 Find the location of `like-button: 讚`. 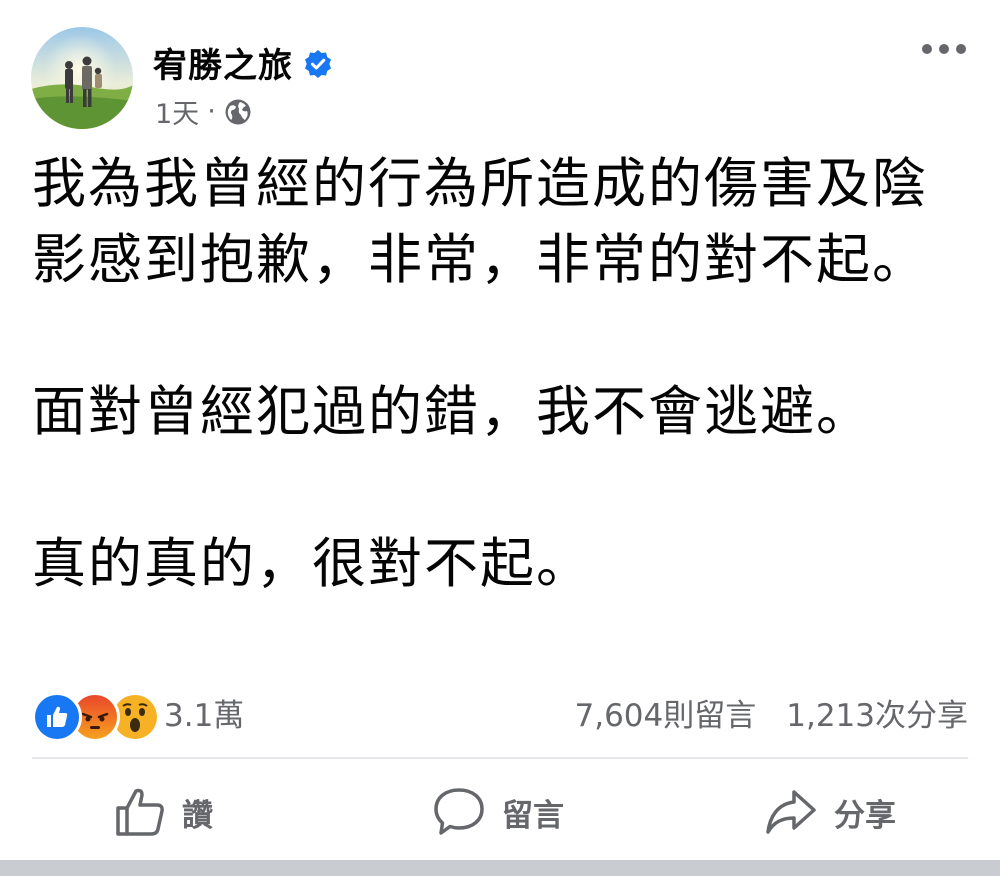

like-button: 讚 is located at coordinates (163, 812).